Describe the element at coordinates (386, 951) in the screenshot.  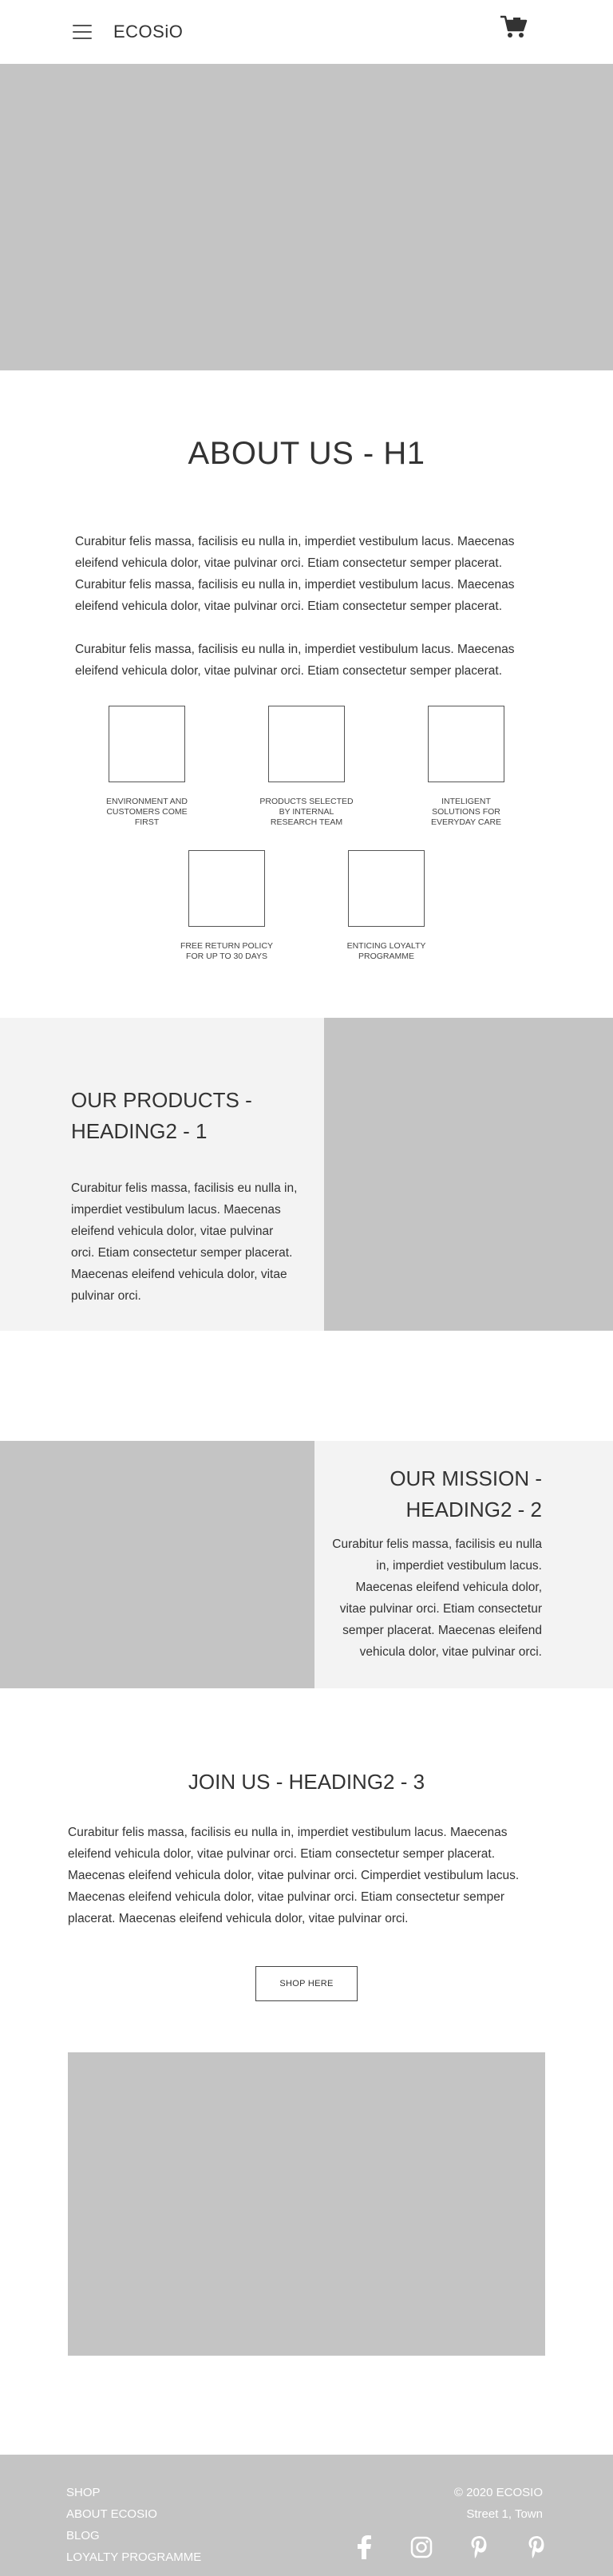
I see `feature-label: ENTICING LOYALTY PROGRAMME` at that location.